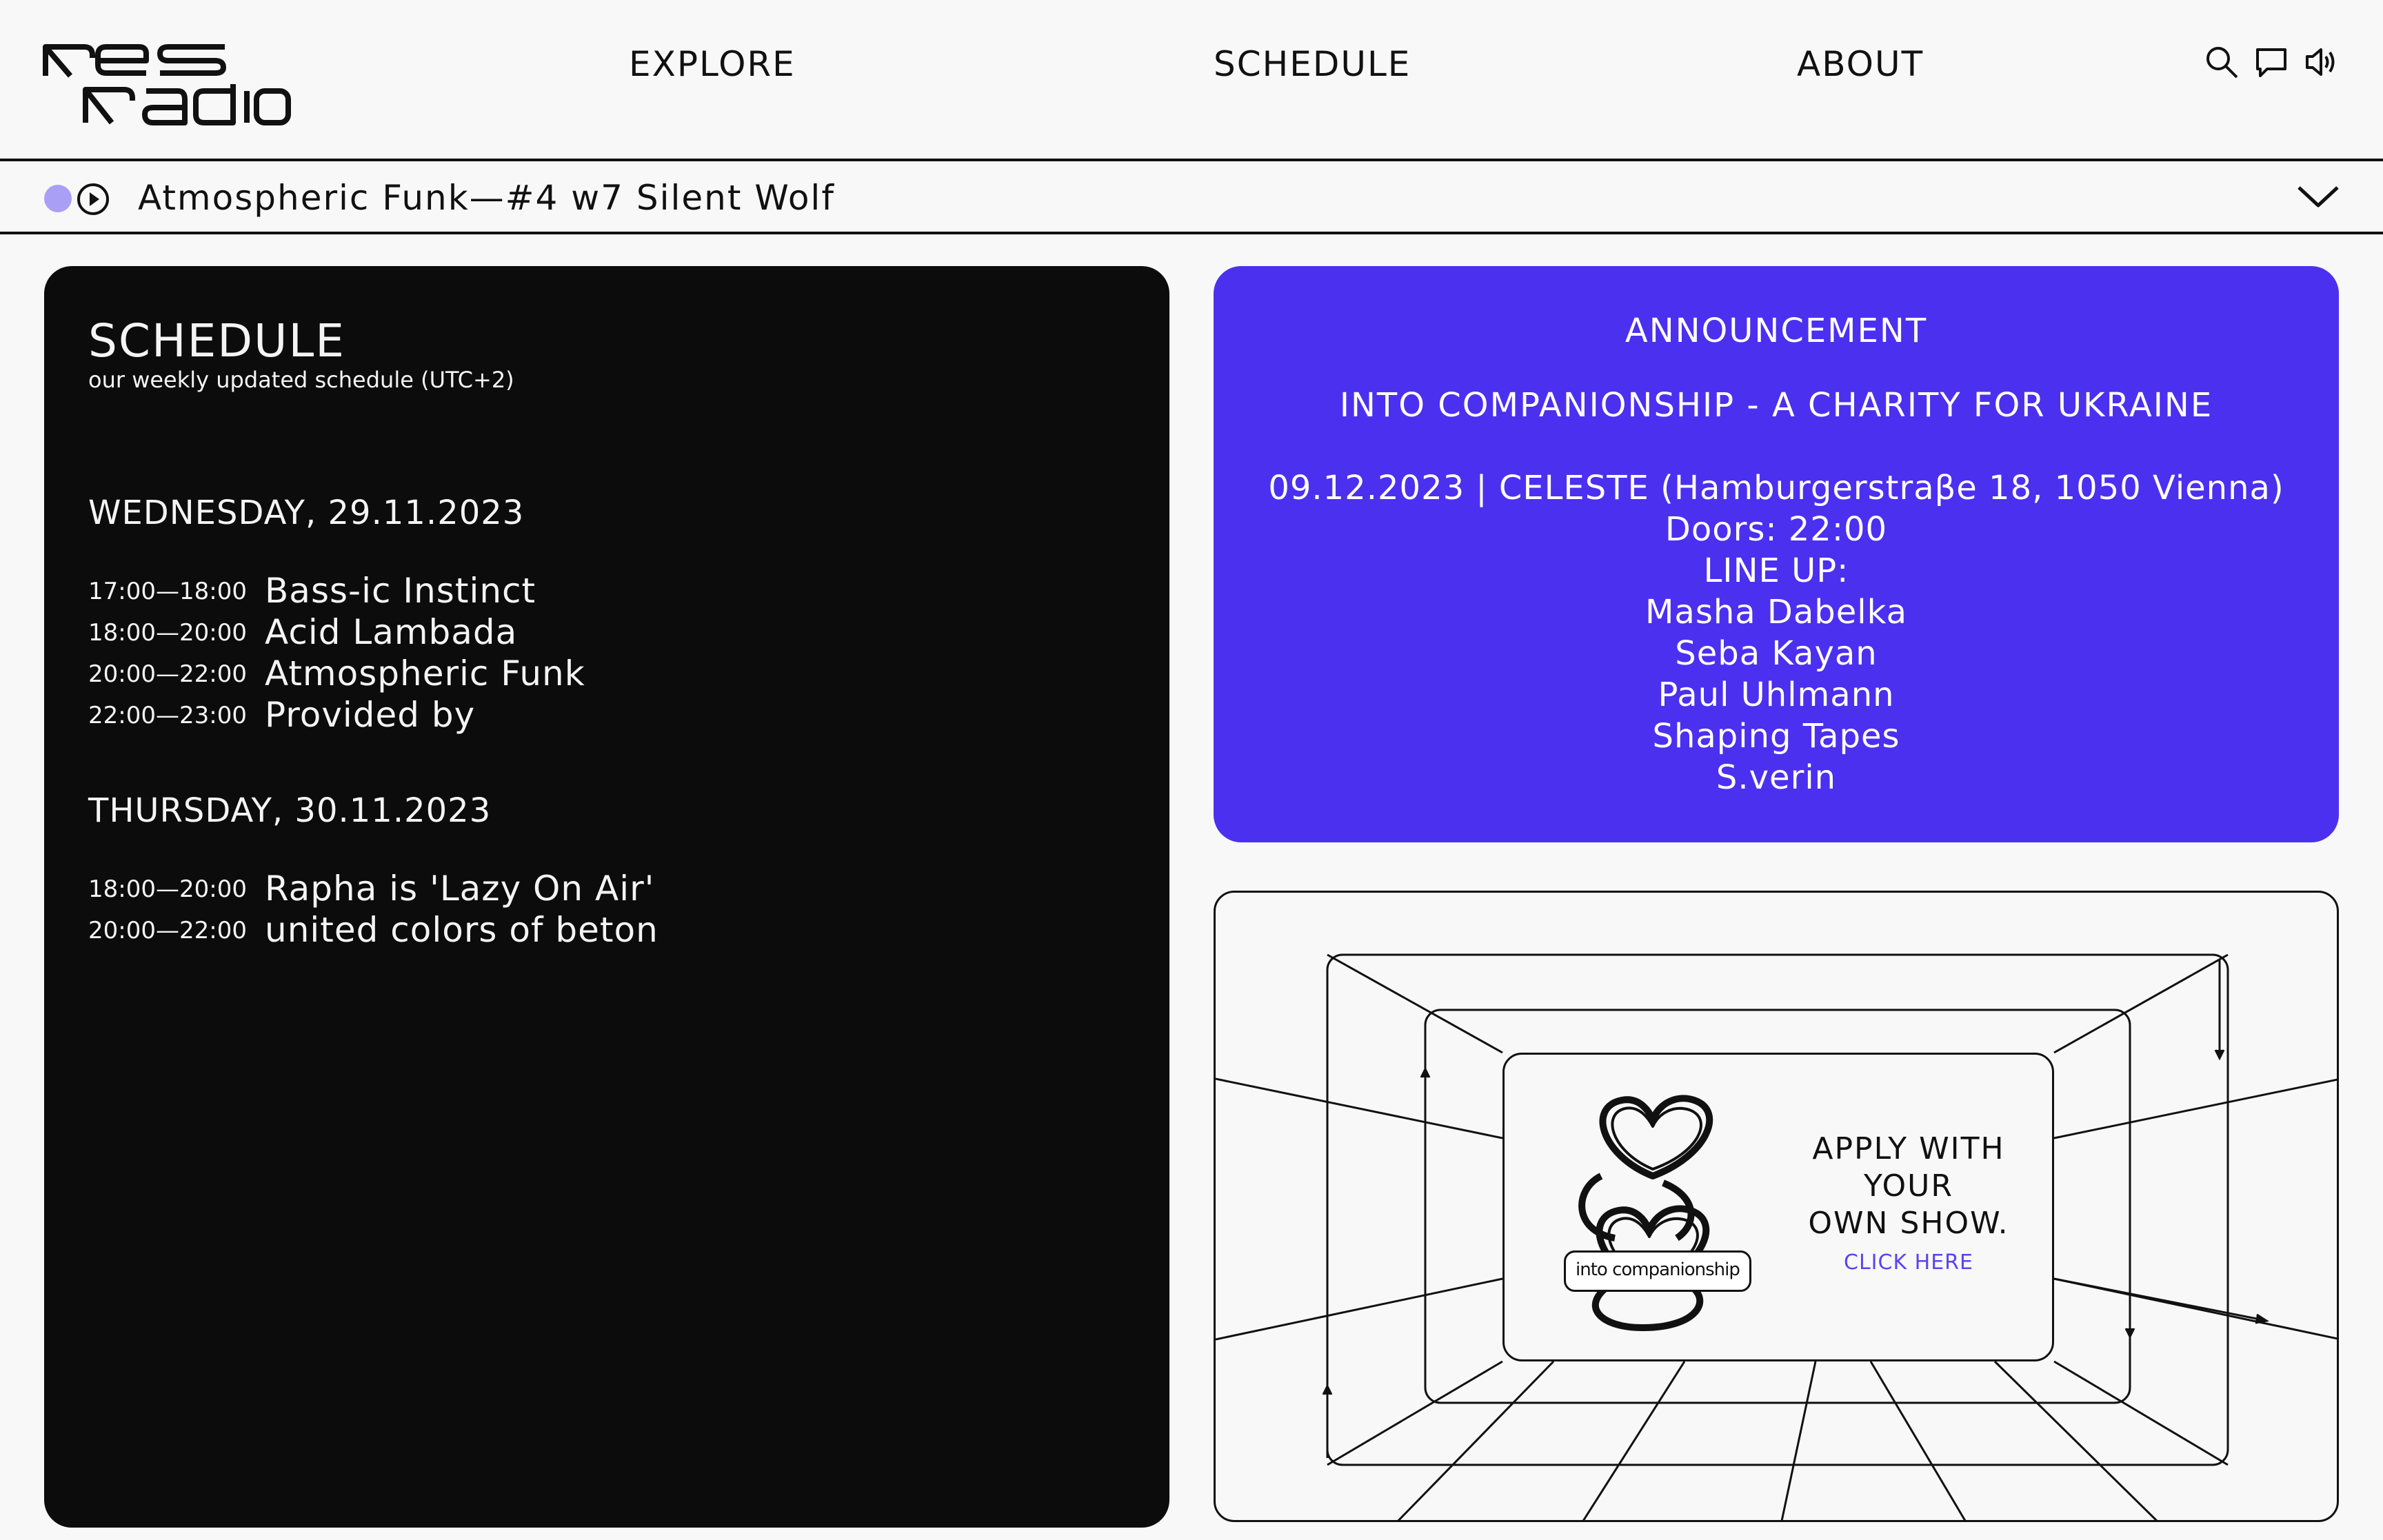 This screenshot has width=2383, height=1540. Describe the element at coordinates (58, 199) in the screenshot. I see `live-indicator` at that location.